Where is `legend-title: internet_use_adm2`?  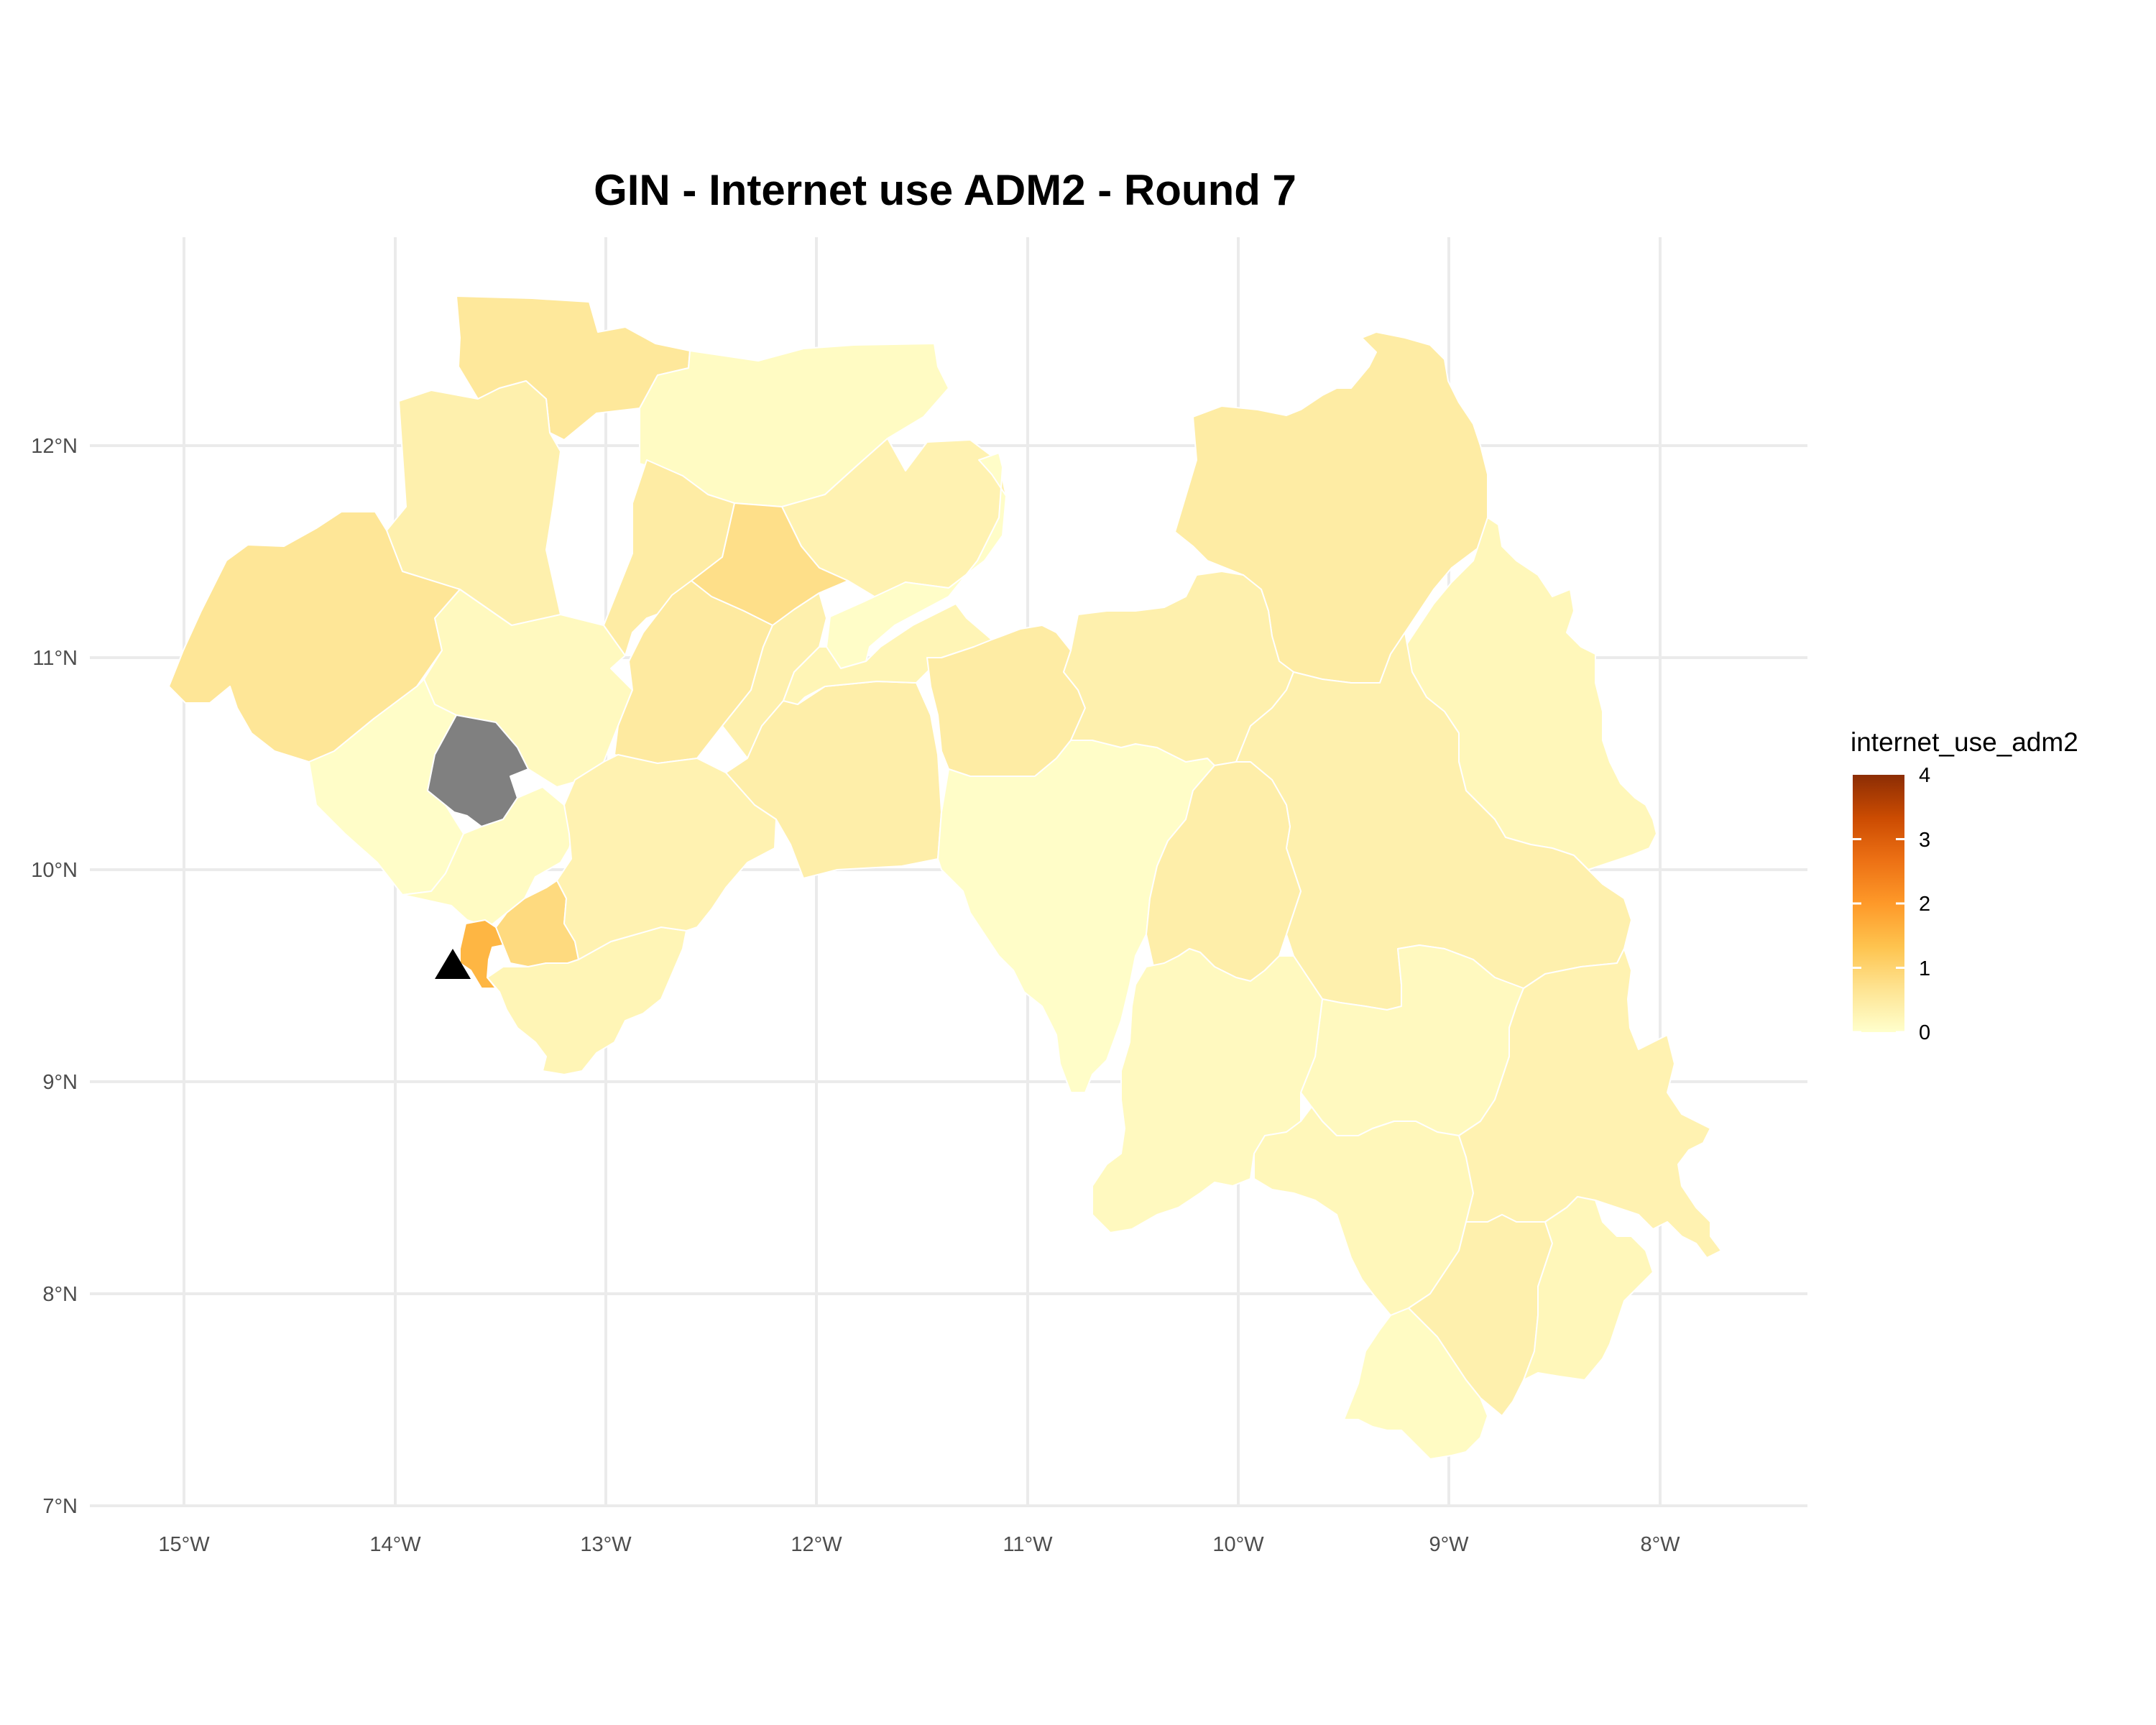
legend-title: internet_use_adm2 is located at coordinates (1965, 742).